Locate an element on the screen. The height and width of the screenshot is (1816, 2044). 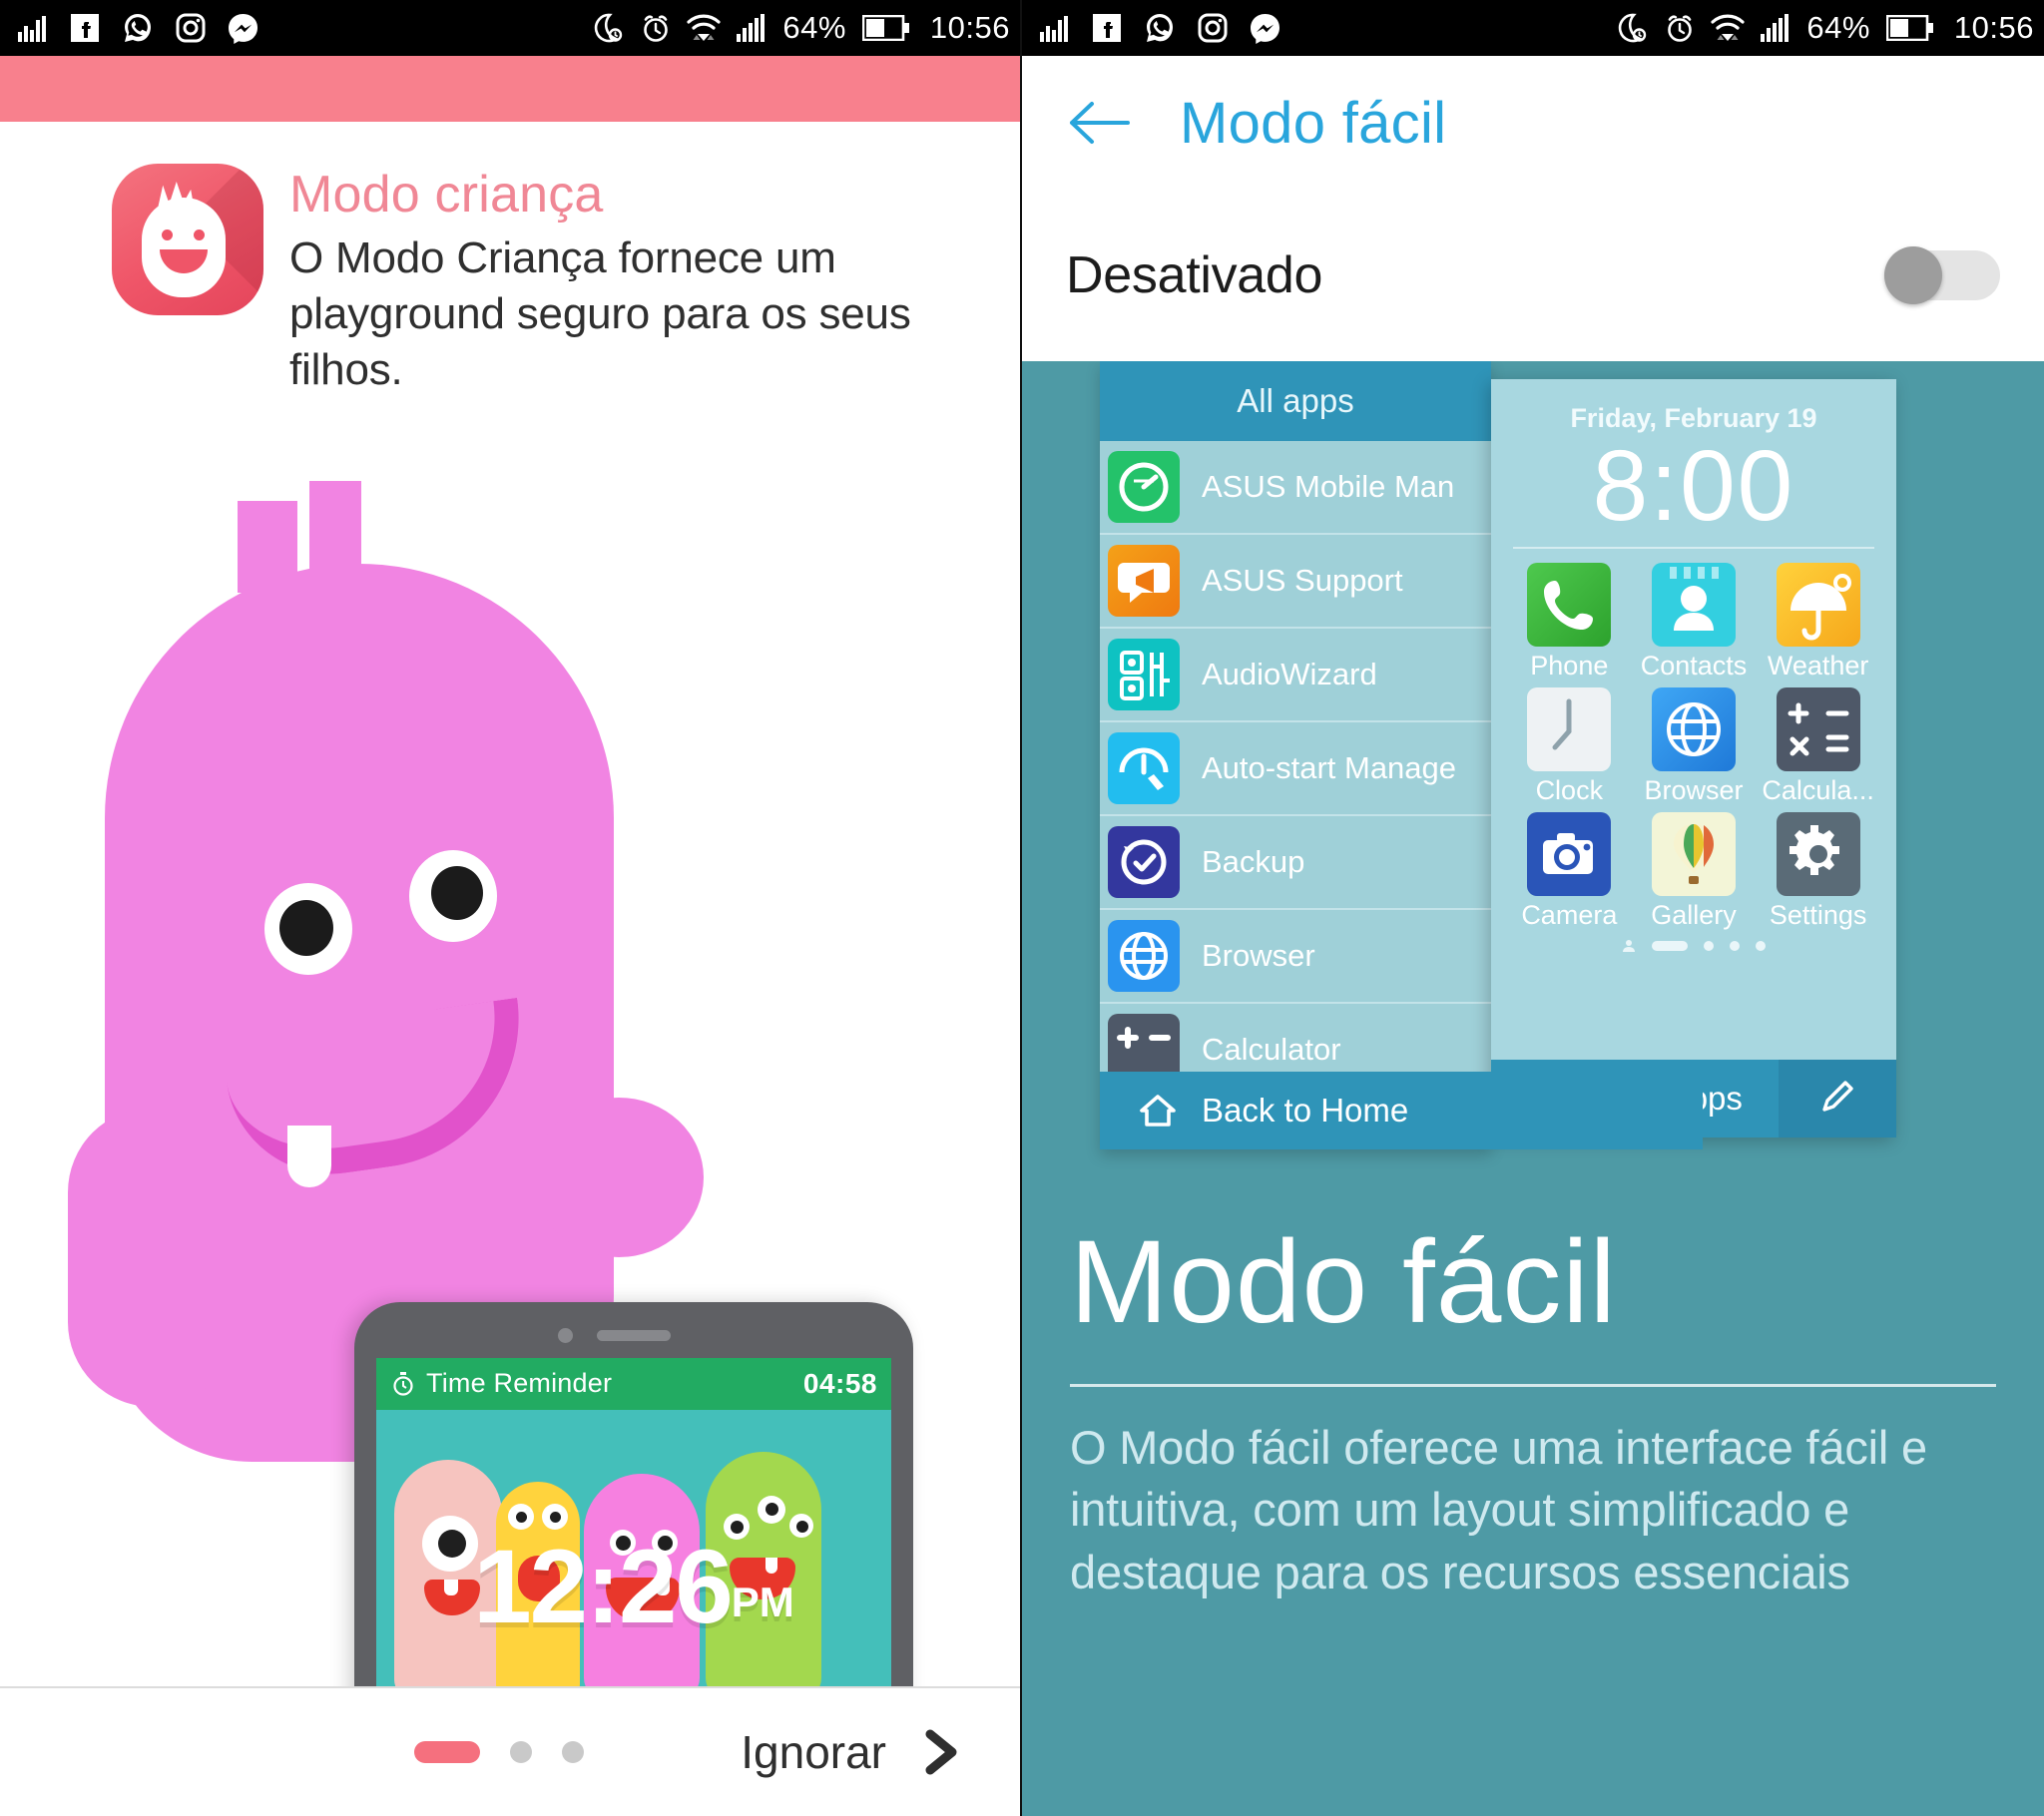
battery-percent-label: 64% is located at coordinates (814, 27).